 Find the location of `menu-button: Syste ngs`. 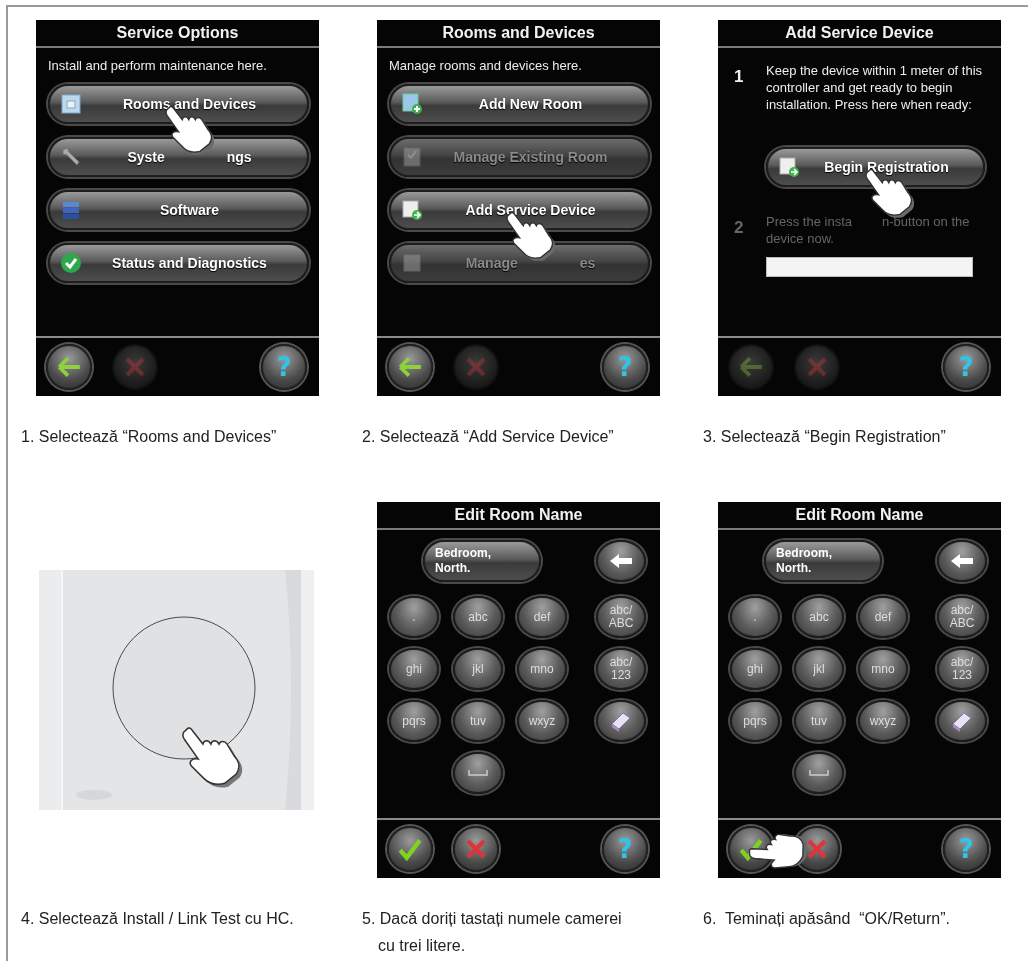

menu-button: Syste ngs is located at coordinates (178, 157).